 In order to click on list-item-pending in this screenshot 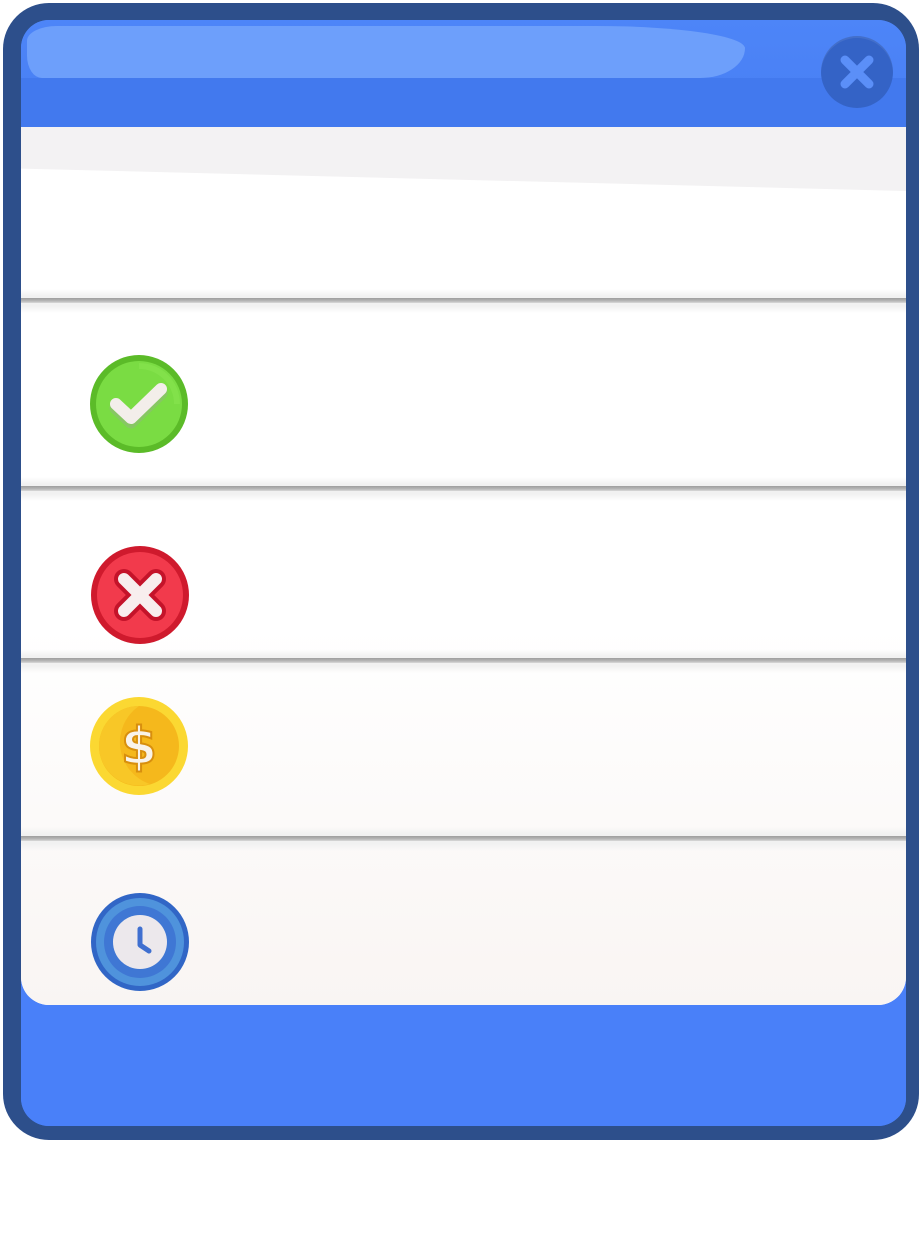, I will do `click(463, 928)`.